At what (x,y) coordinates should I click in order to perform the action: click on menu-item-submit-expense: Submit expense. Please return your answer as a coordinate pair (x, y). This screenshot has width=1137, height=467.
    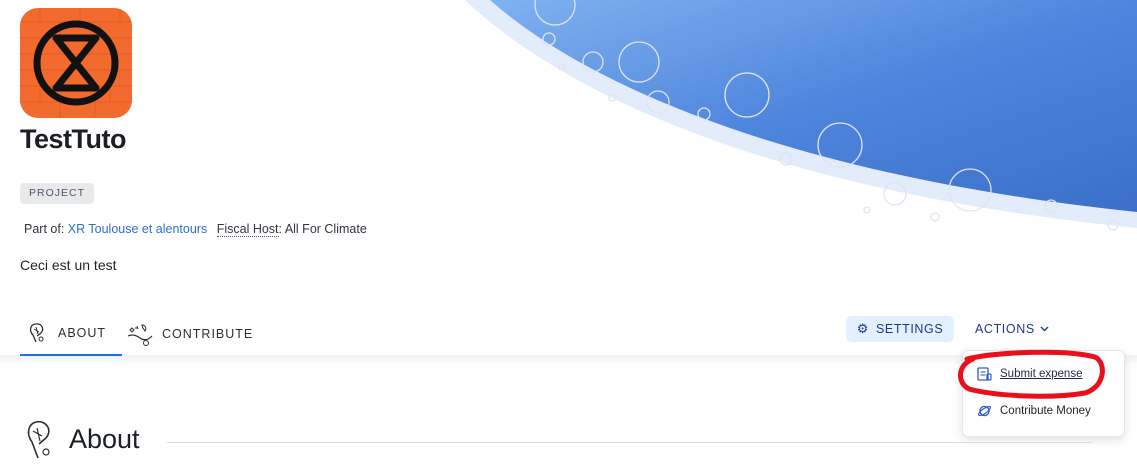
    Looking at the image, I should click on (1029, 374).